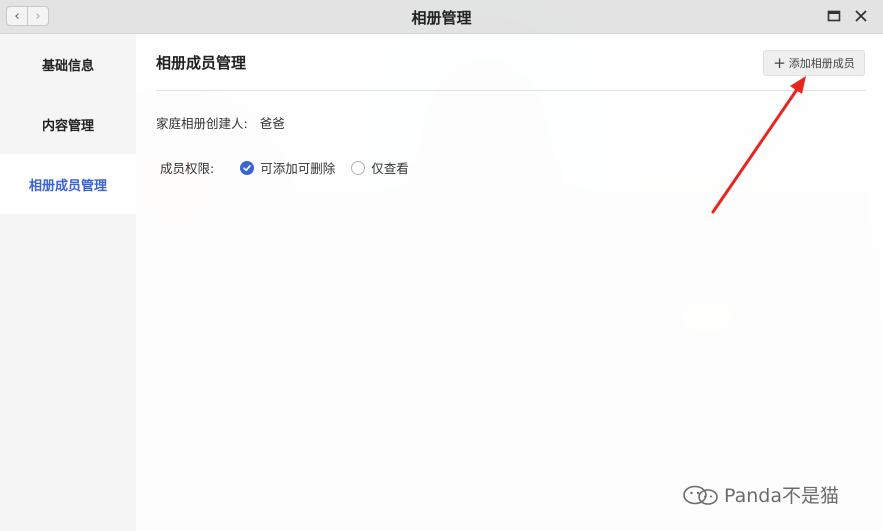 The height and width of the screenshot is (531, 883). What do you see at coordinates (700, 495) in the screenshot?
I see `wechat-icon` at bounding box center [700, 495].